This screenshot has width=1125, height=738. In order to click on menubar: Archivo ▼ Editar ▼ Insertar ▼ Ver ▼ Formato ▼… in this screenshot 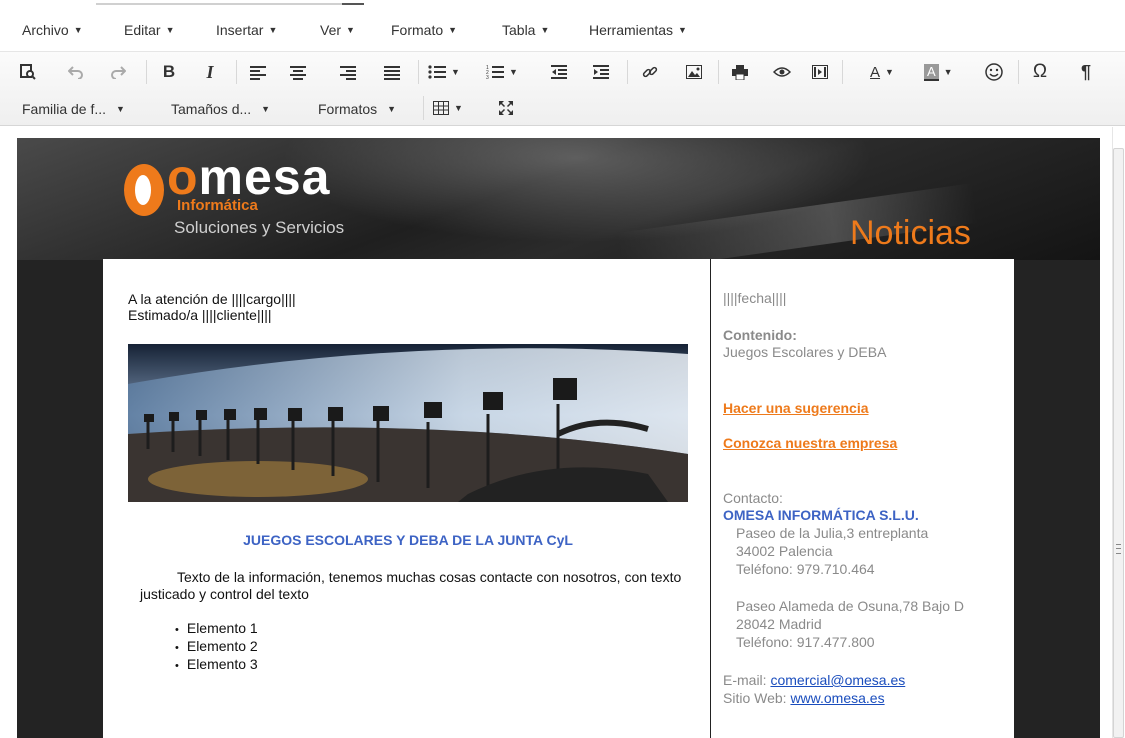, I will do `click(562, 30)`.